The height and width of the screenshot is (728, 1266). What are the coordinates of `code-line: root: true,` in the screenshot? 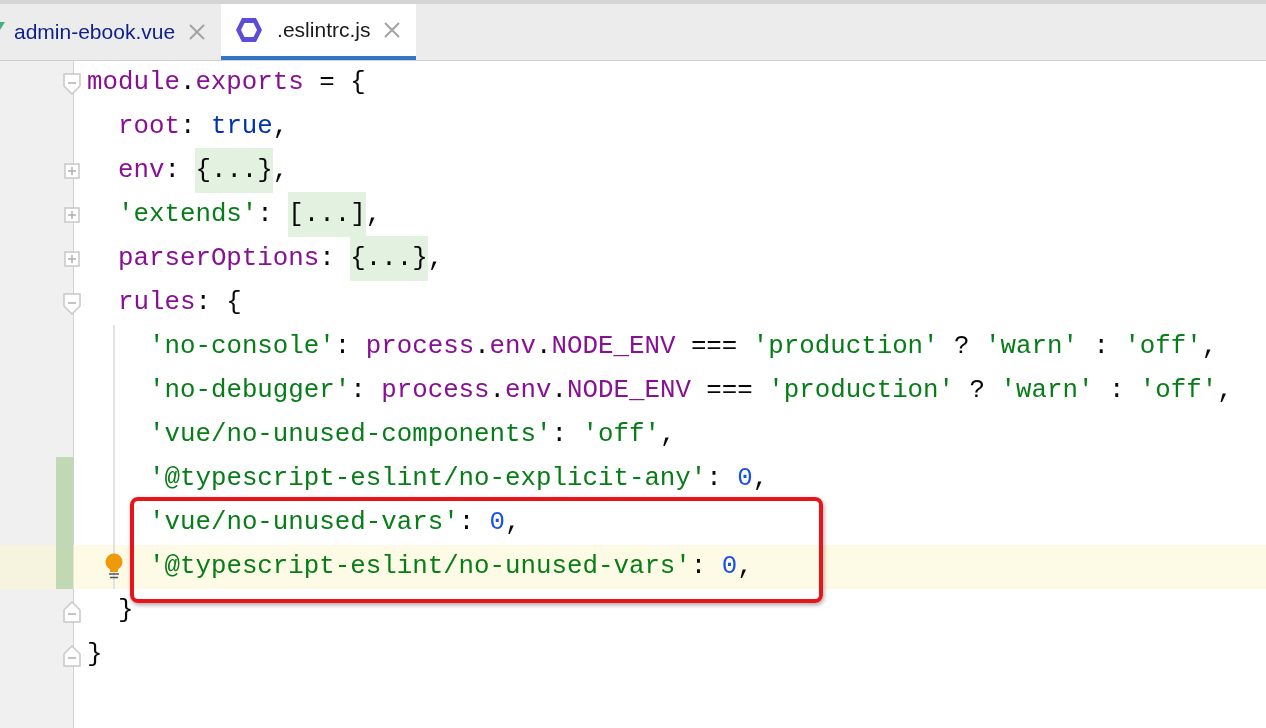 It's located at (203, 126).